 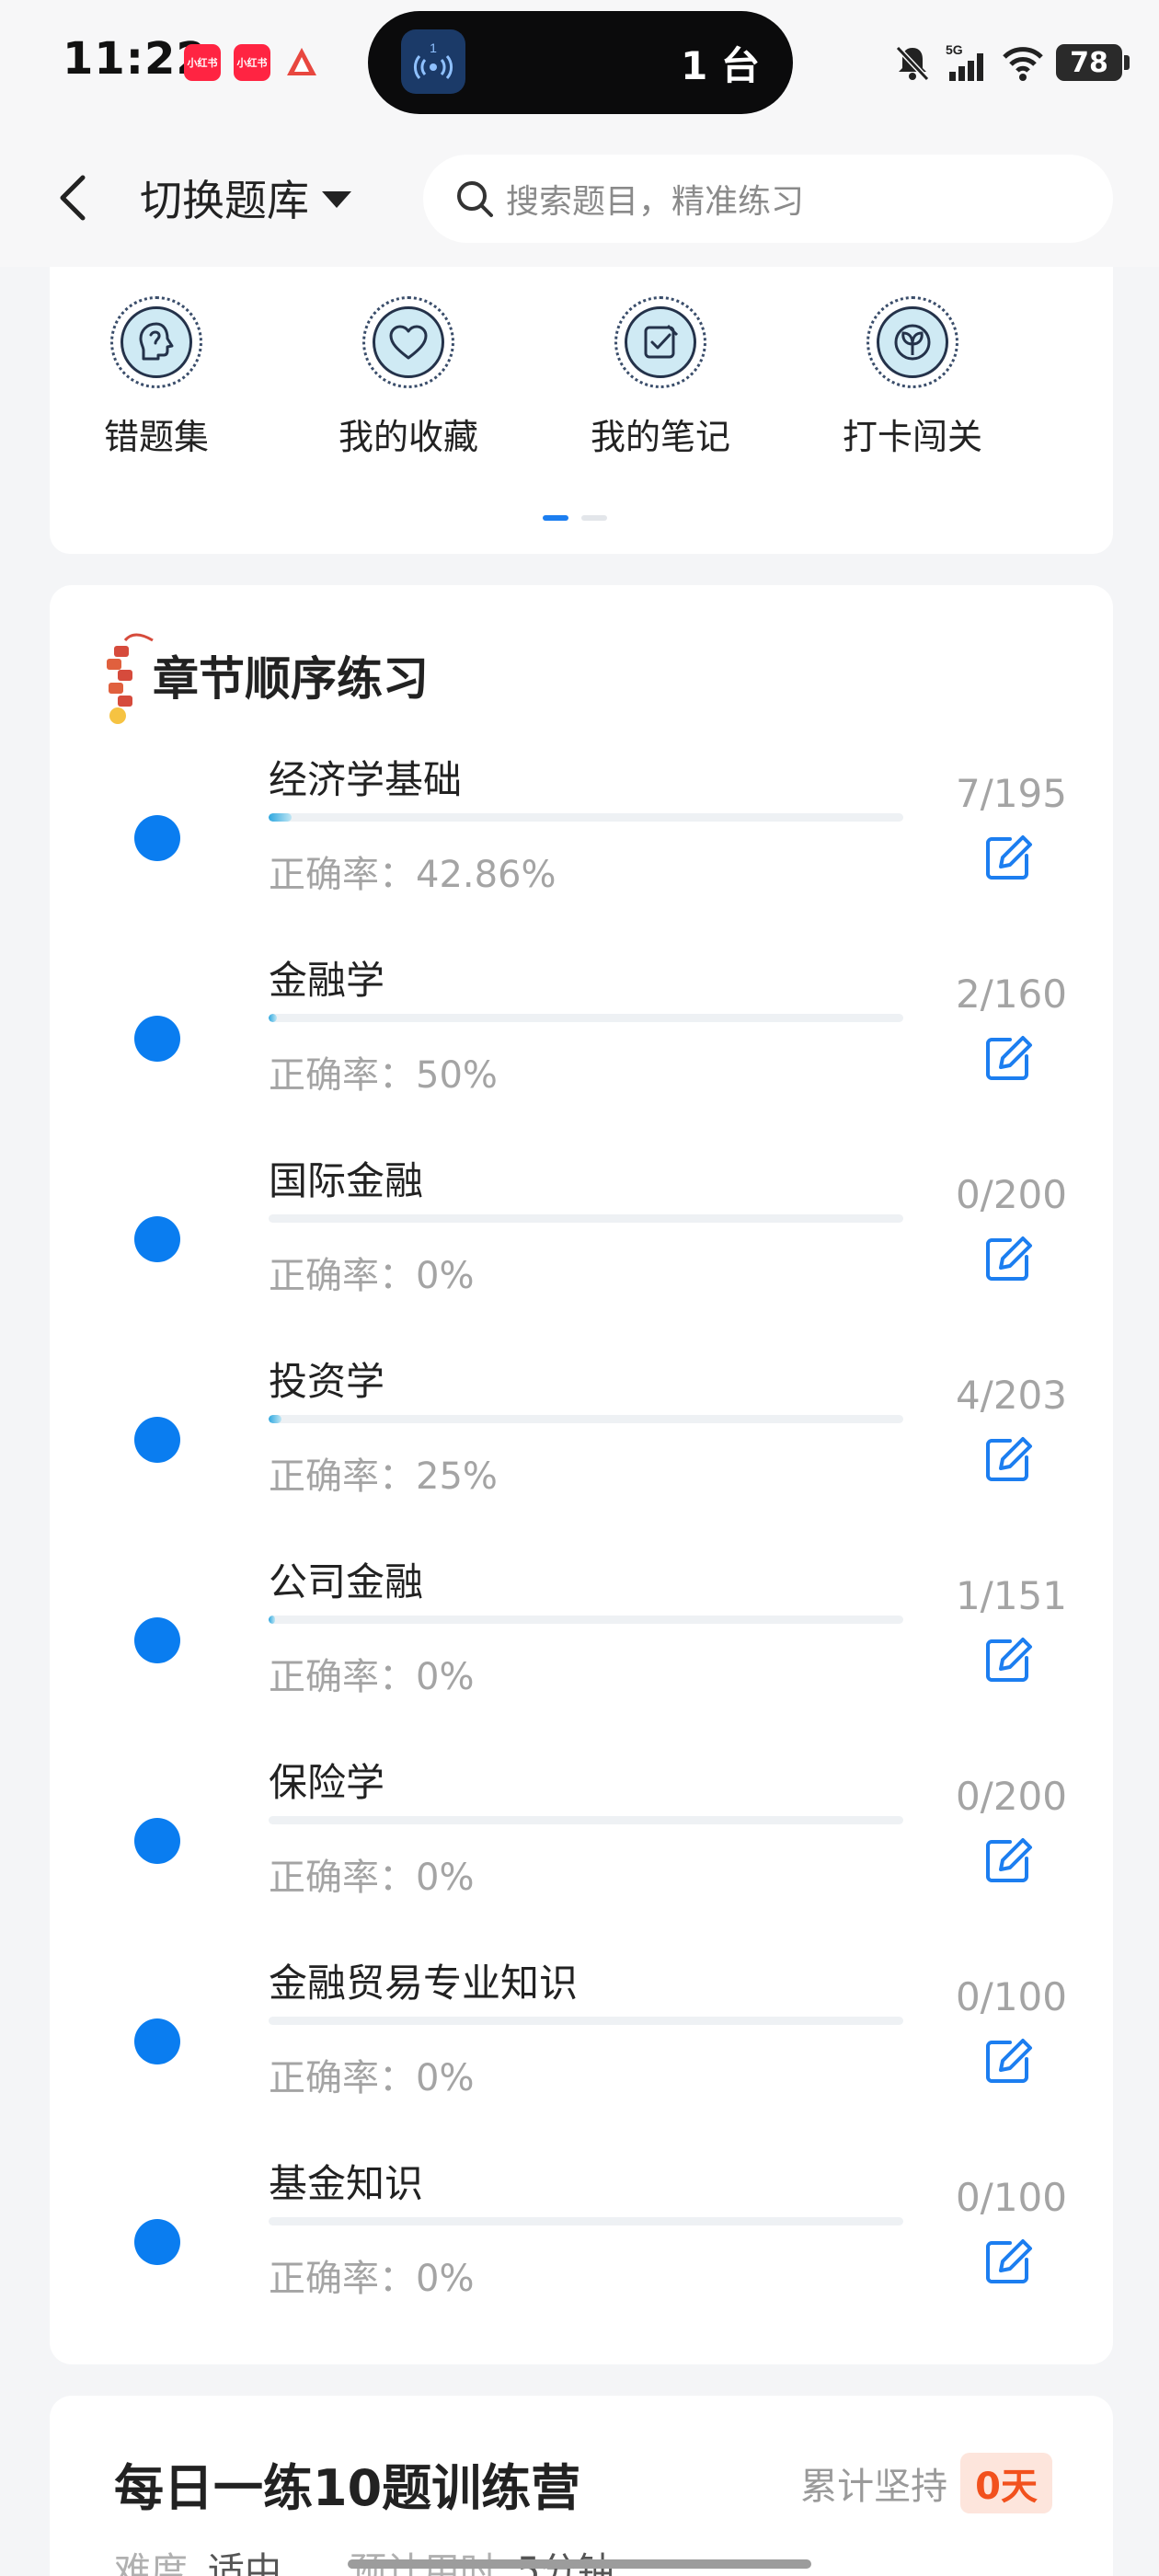 I want to click on chapter-name: 基金知识, so click(x=346, y=2183).